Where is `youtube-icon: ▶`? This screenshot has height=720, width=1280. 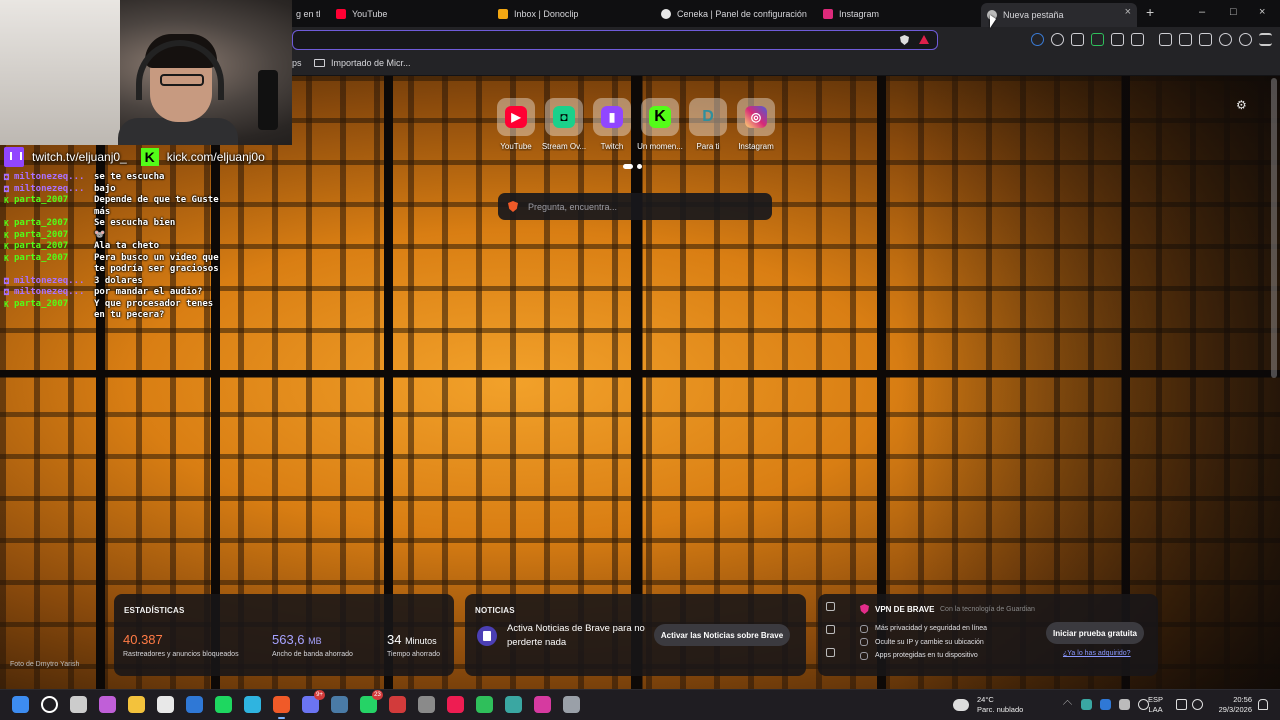 youtube-icon: ▶ is located at coordinates (516, 117).